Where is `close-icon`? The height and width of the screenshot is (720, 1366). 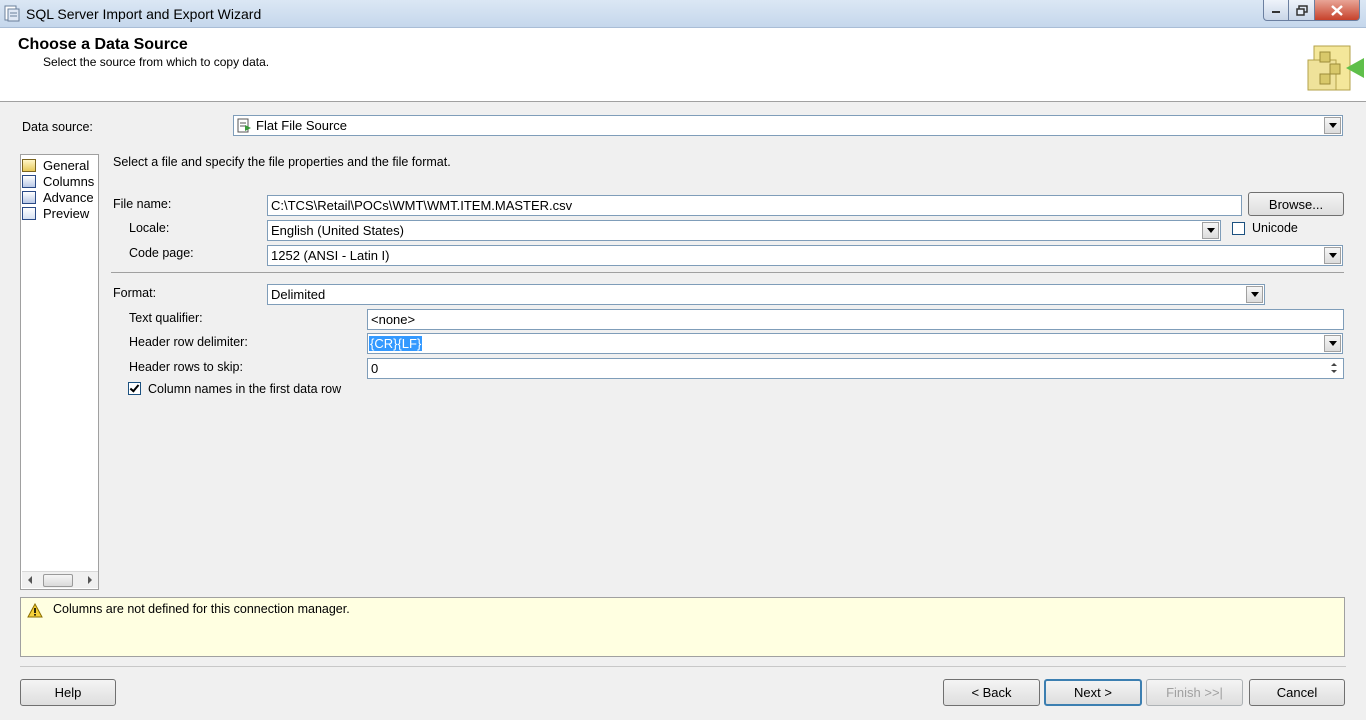
close-icon is located at coordinates (1337, 10).